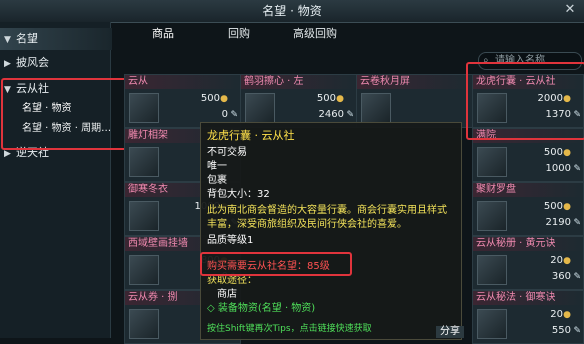 The width and height of the screenshot is (584, 344). What do you see at coordinates (289, 329) in the screenshot?
I see `tooltip-hint: 按住Shift键再次Tips，点击链接快速获取` at bounding box center [289, 329].